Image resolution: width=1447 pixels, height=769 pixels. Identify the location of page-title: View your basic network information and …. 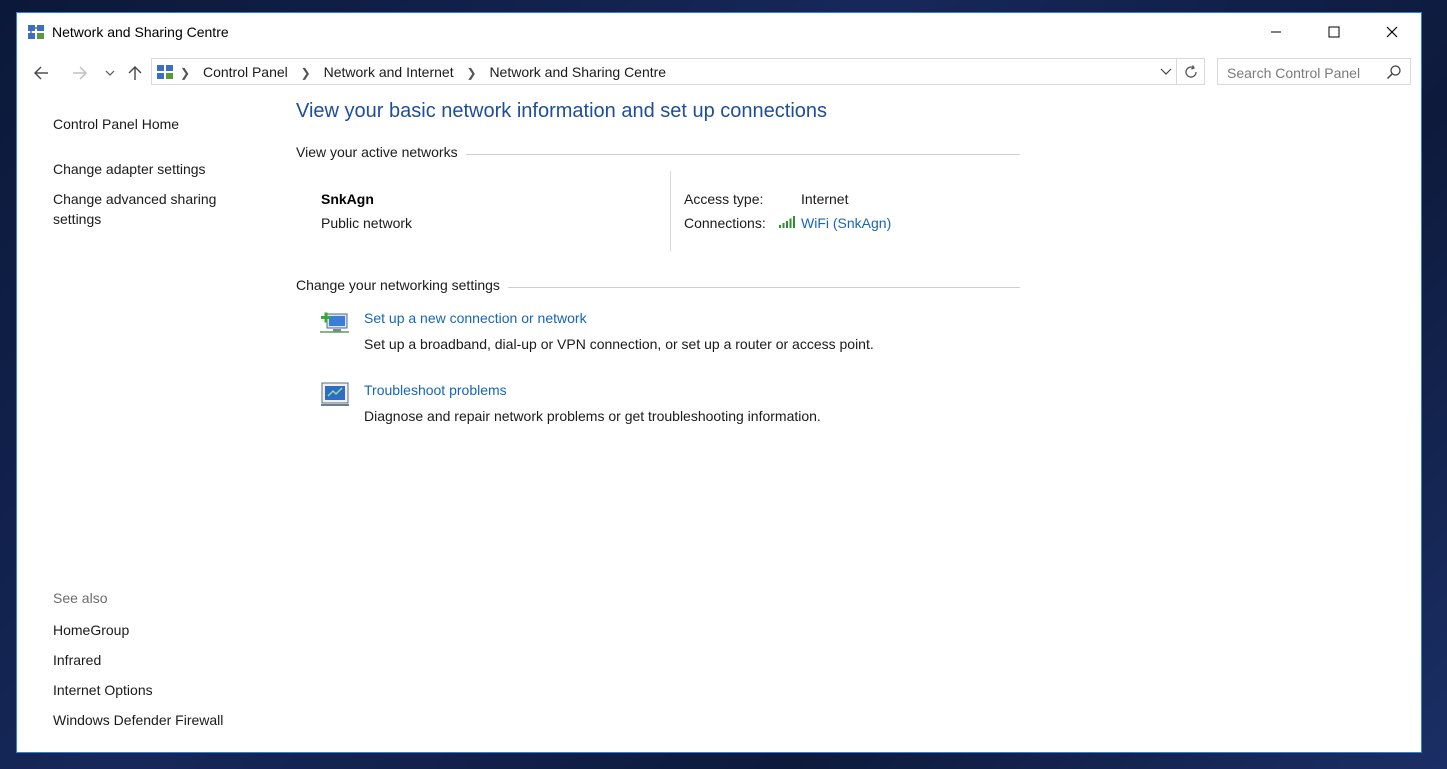
(562, 111).